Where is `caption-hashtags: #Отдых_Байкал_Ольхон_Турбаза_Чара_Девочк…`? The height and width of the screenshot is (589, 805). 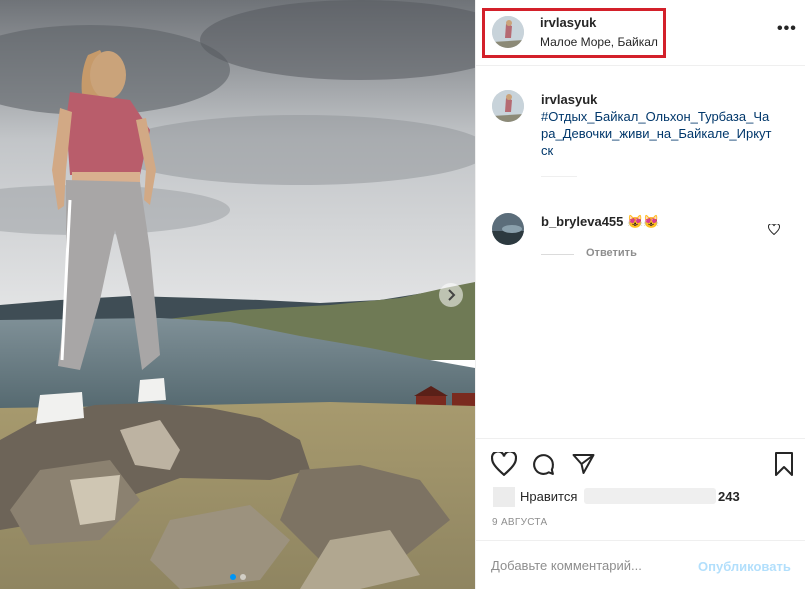
caption-hashtags: #Отдых_Байкал_Ольхон_Турбаза_Чара_Девочк… is located at coordinates (658, 133).